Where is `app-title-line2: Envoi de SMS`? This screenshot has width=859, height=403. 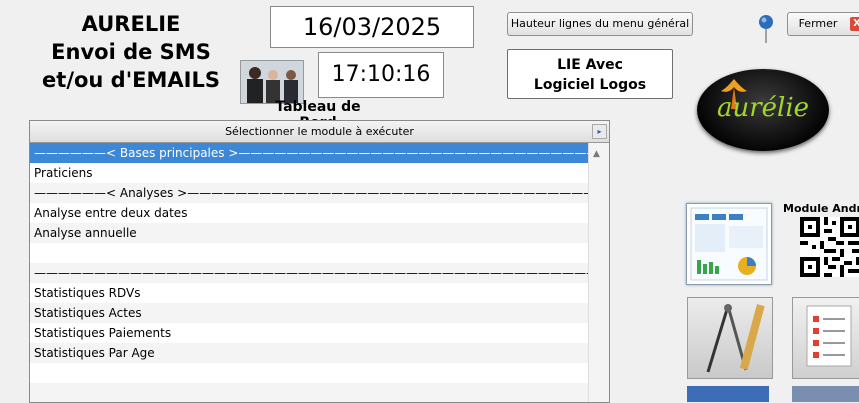 app-title-line2: Envoi de SMS is located at coordinates (131, 52).